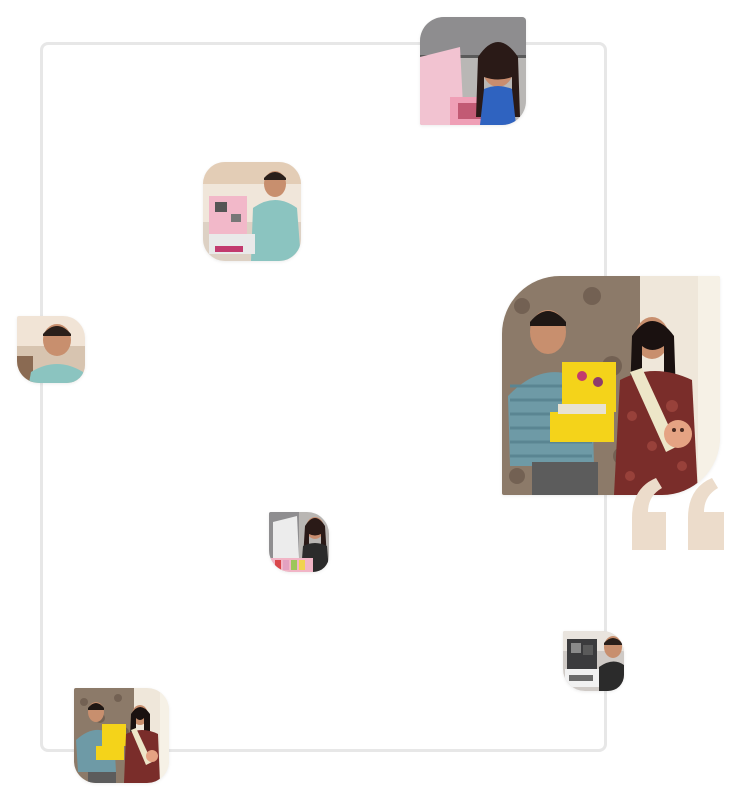 The image size is (740, 800). Describe the element at coordinates (121, 735) in the screenshot. I see `customer-photo-couple-yellow-box-small` at that location.